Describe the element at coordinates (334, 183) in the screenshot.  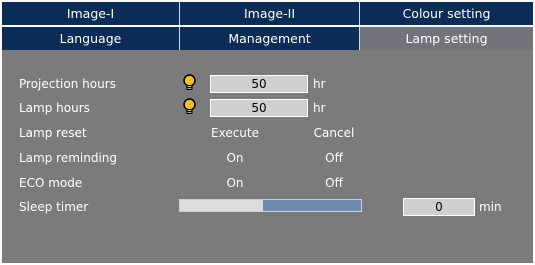
I see `eco-mode-off-option: Off` at that location.